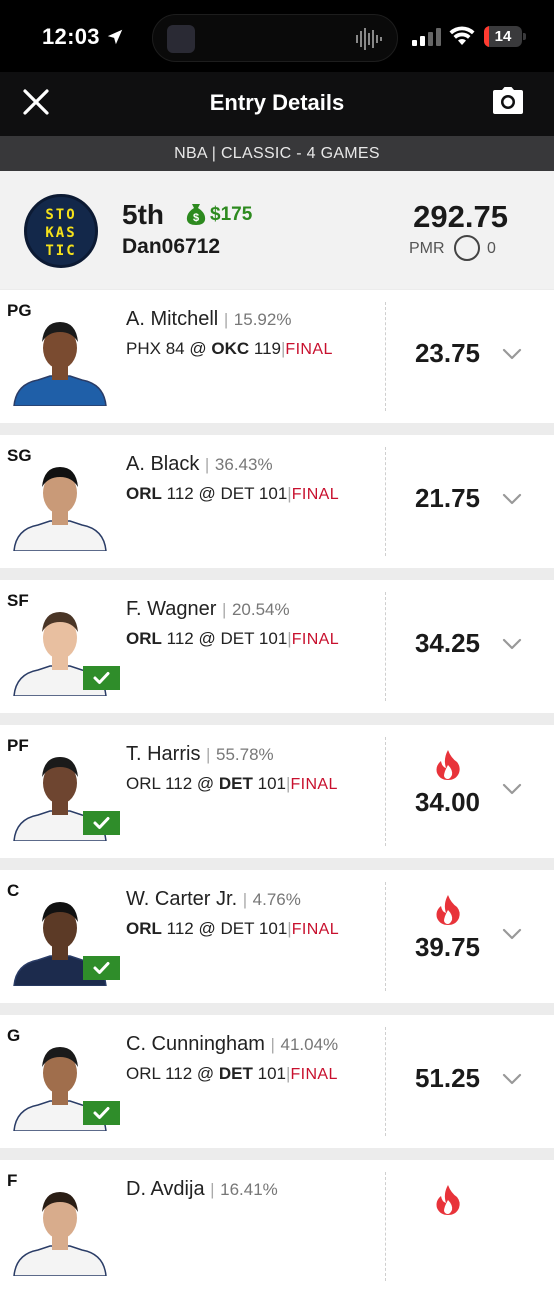  I want to click on player-name: C. Cunningham, so click(195, 1044).